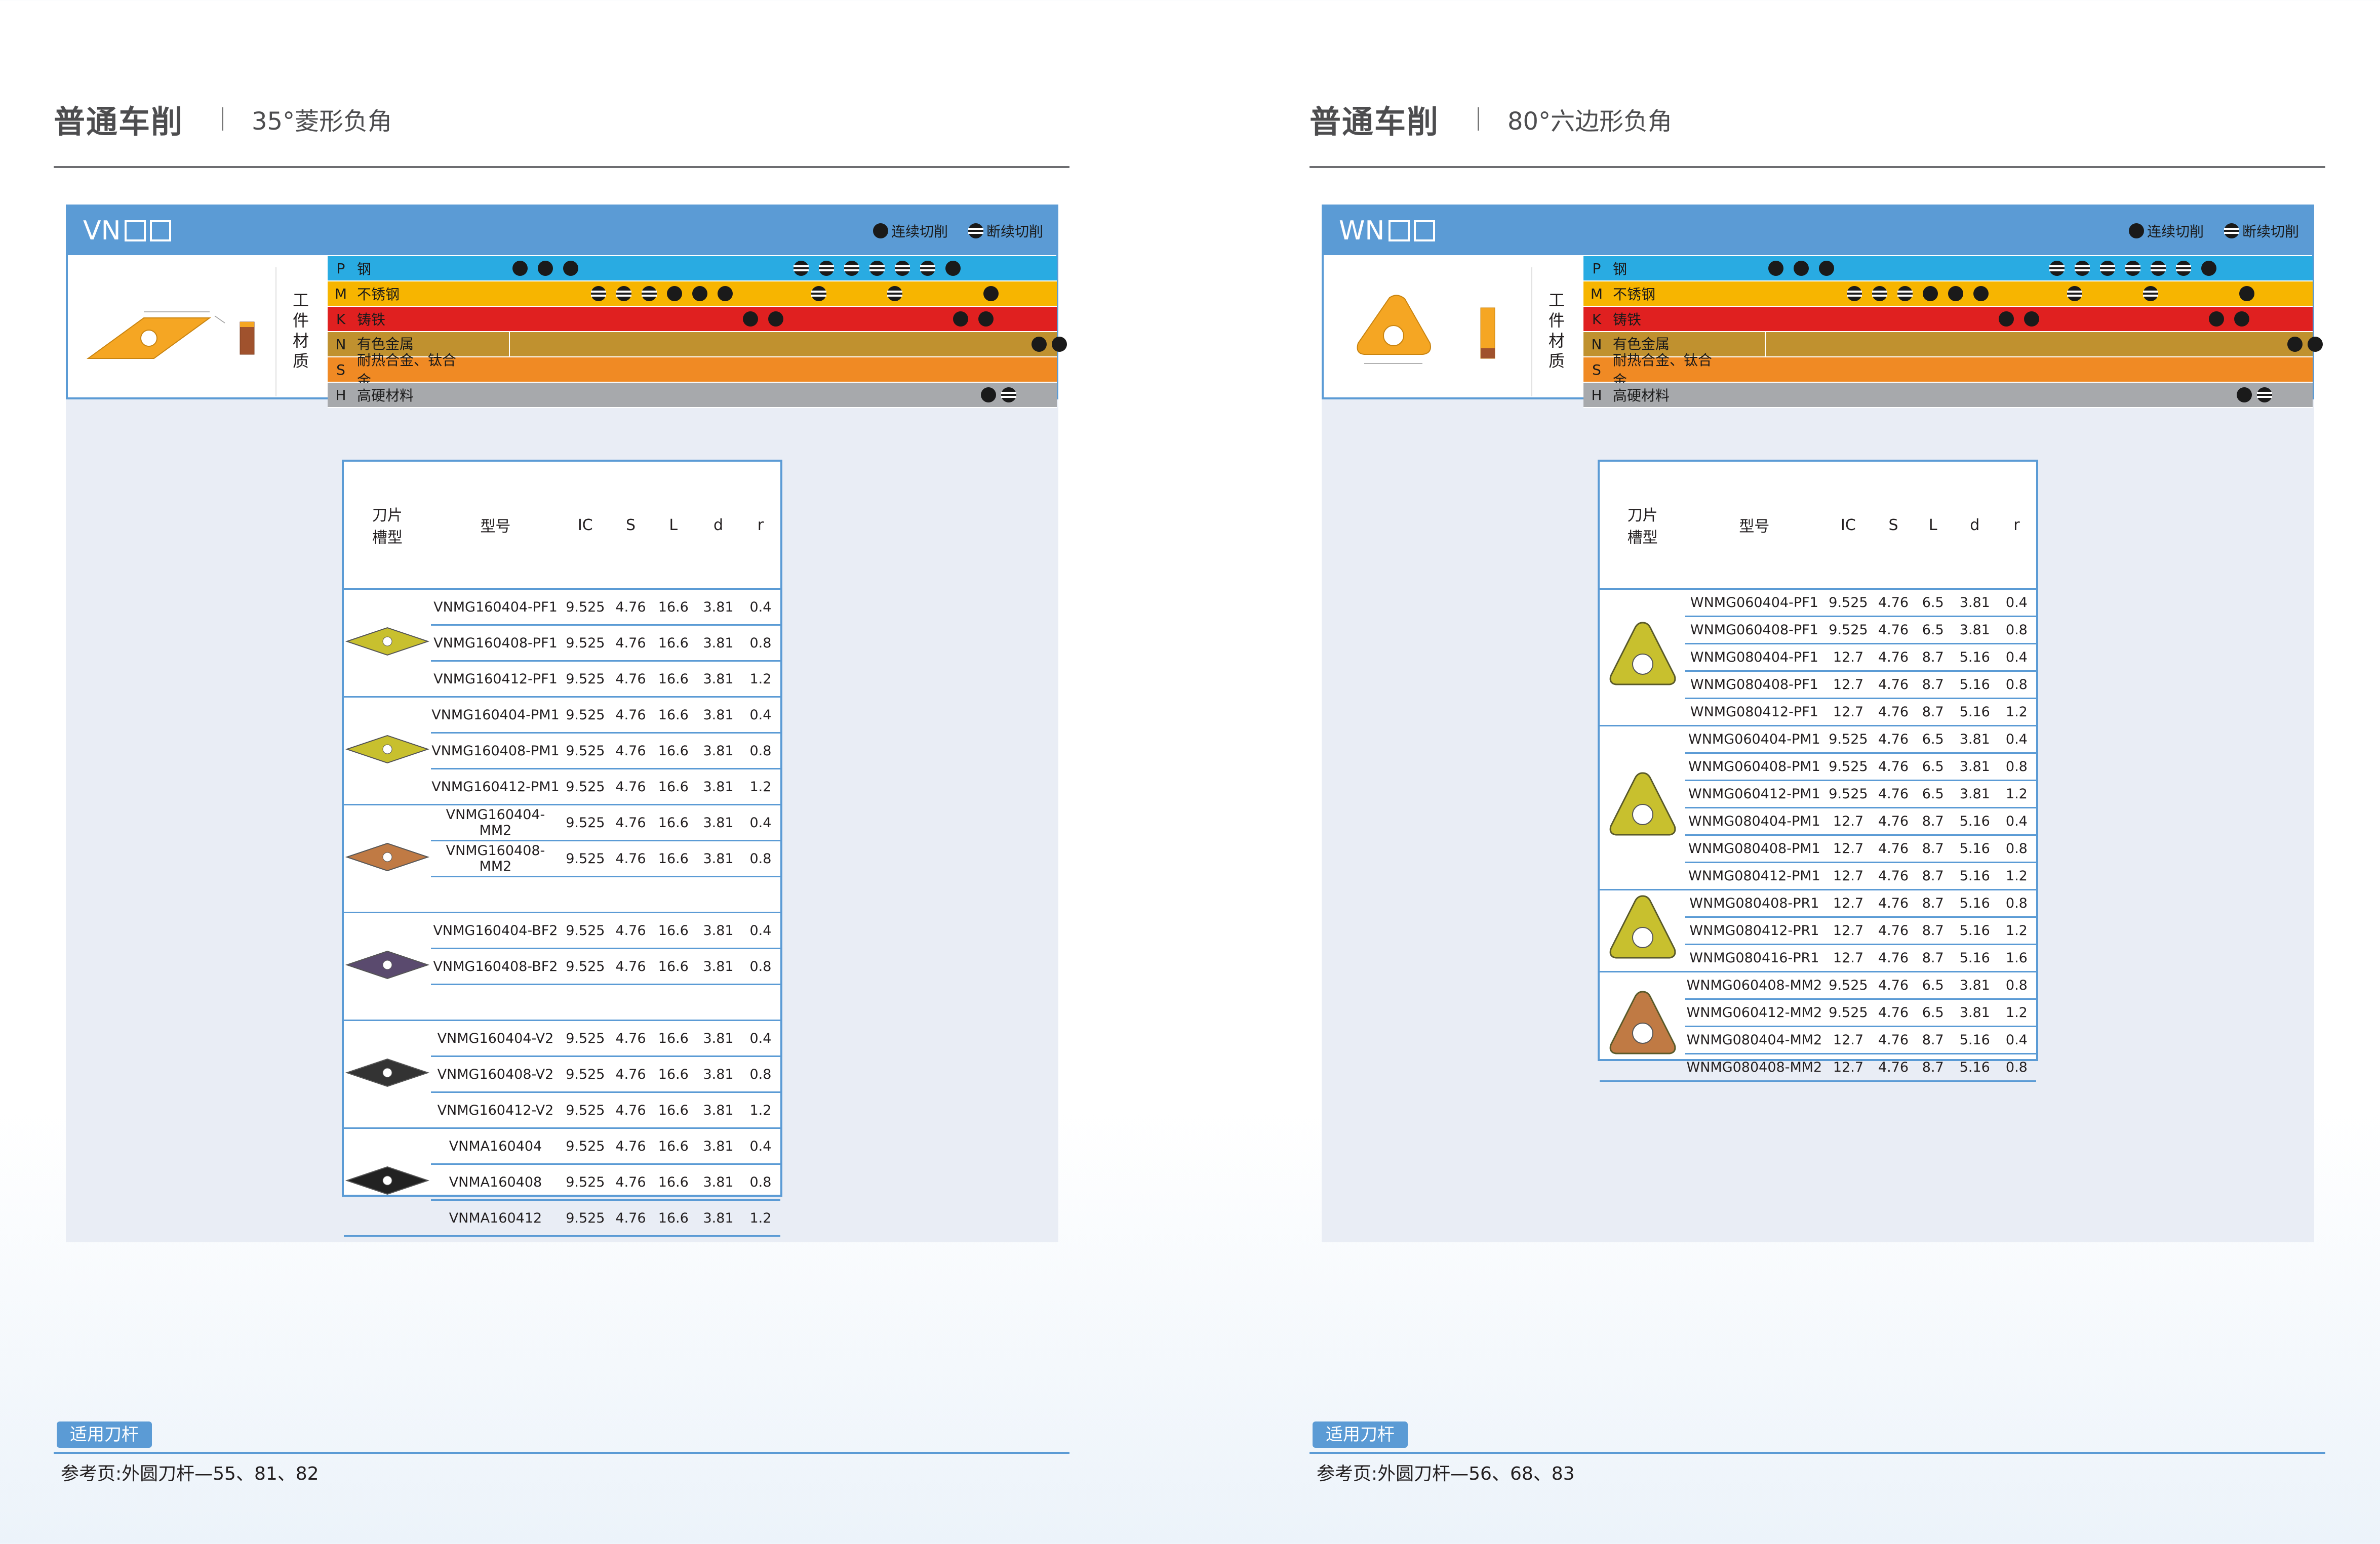 The width and height of the screenshot is (2380, 1544). I want to click on trigon-insert-icon, so click(1642, 804).